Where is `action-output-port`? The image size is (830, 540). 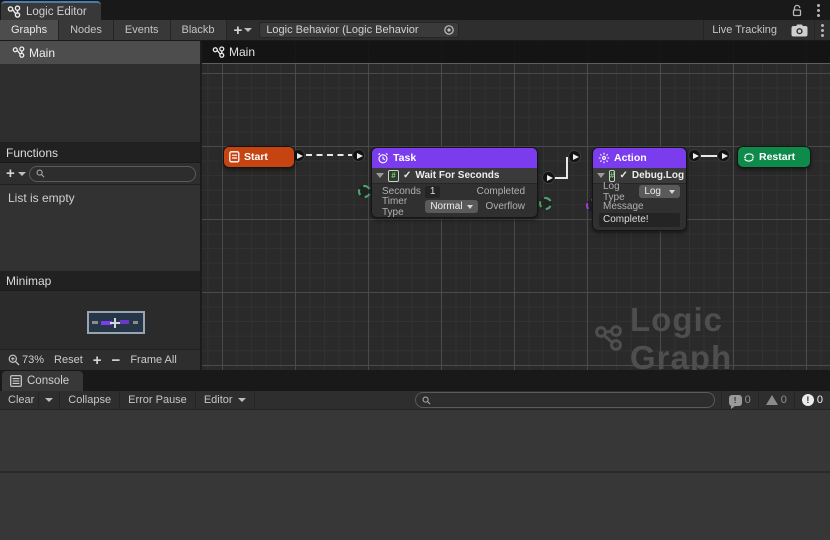 action-output-port is located at coordinates (694, 155).